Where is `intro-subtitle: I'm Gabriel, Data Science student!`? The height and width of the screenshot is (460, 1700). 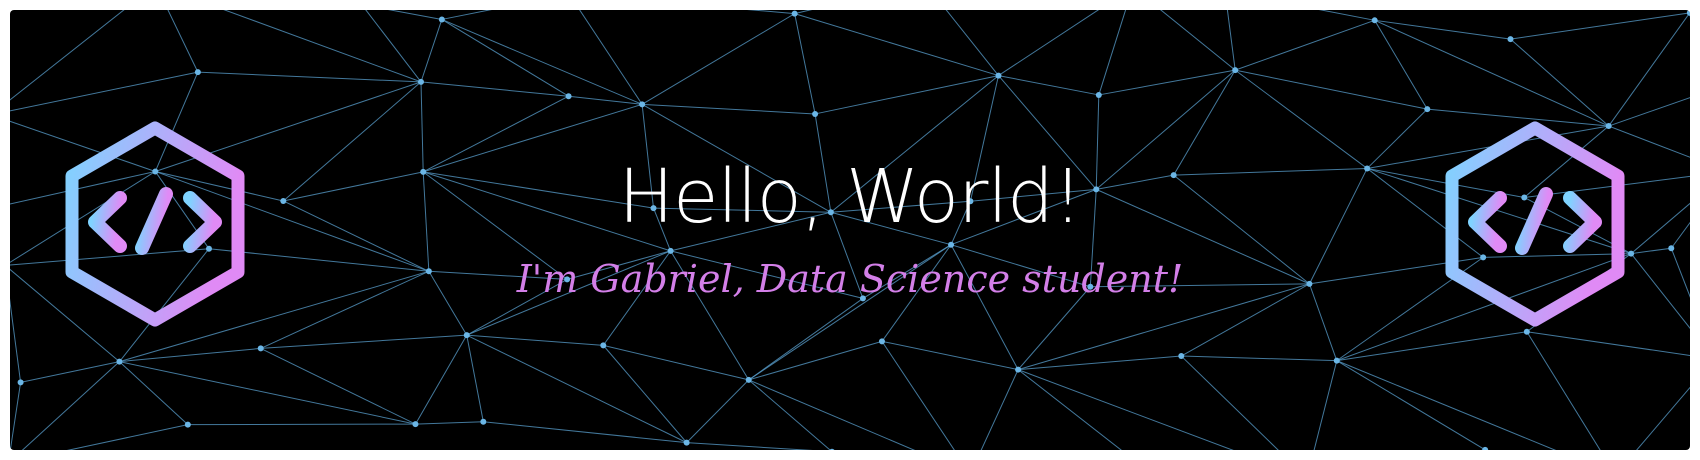
intro-subtitle: I'm Gabriel, Data Science student! is located at coordinates (850, 279).